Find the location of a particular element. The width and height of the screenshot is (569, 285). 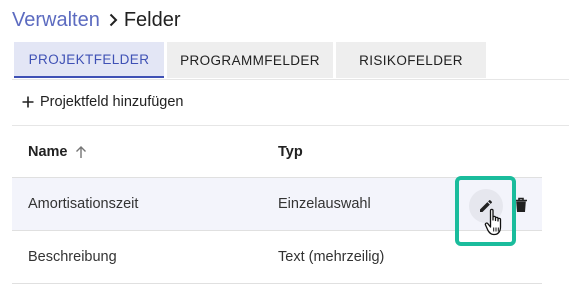

tab-projektfelder: PROJEKTFELDER is located at coordinates (89, 60).